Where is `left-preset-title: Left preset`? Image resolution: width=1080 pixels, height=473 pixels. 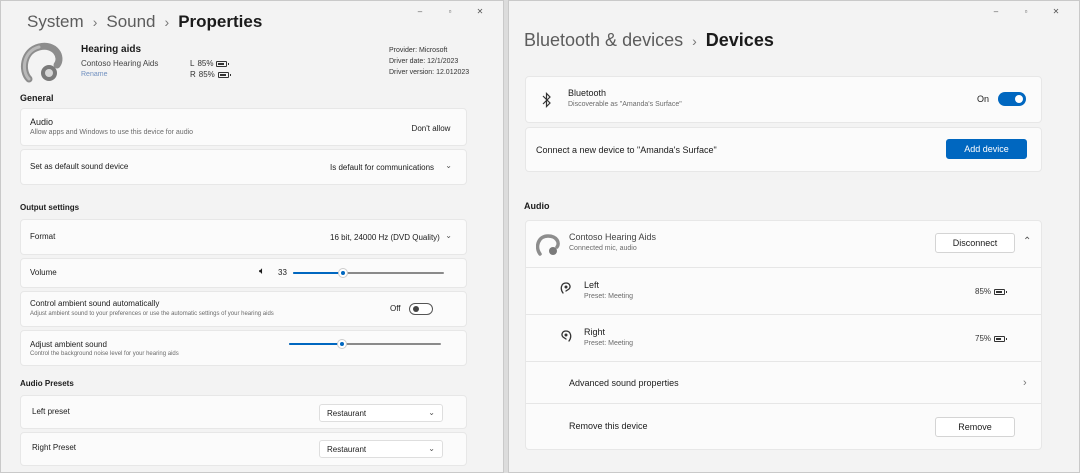 left-preset-title: Left preset is located at coordinates (51, 411).